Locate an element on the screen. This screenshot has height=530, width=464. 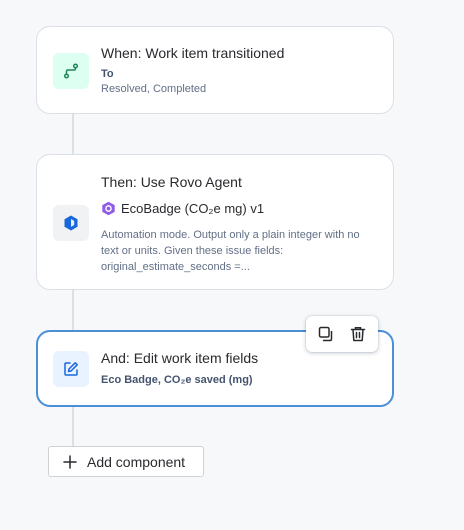
rovo-agent-icon is located at coordinates (108, 208).